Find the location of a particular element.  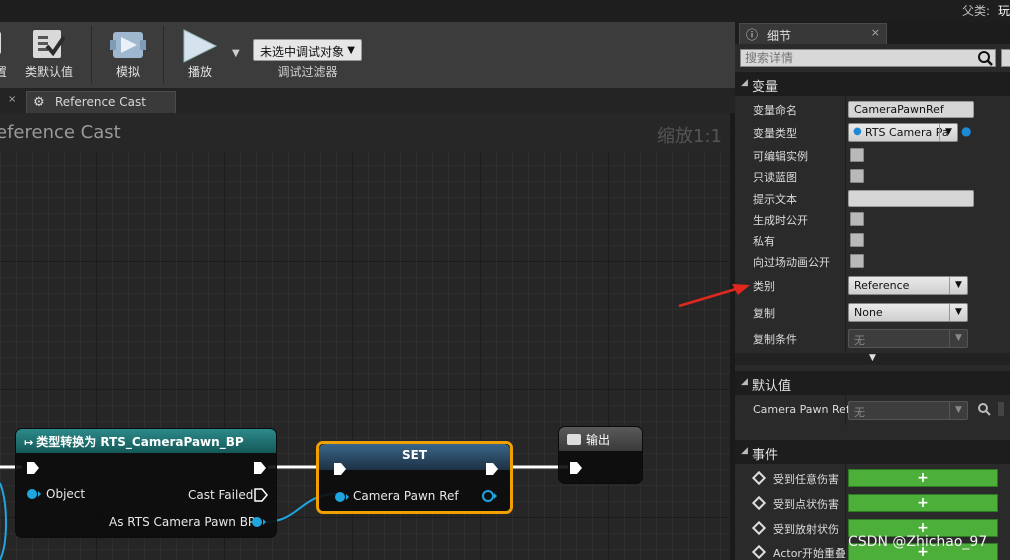

use-selected-icon is located at coordinates (1001, 409).